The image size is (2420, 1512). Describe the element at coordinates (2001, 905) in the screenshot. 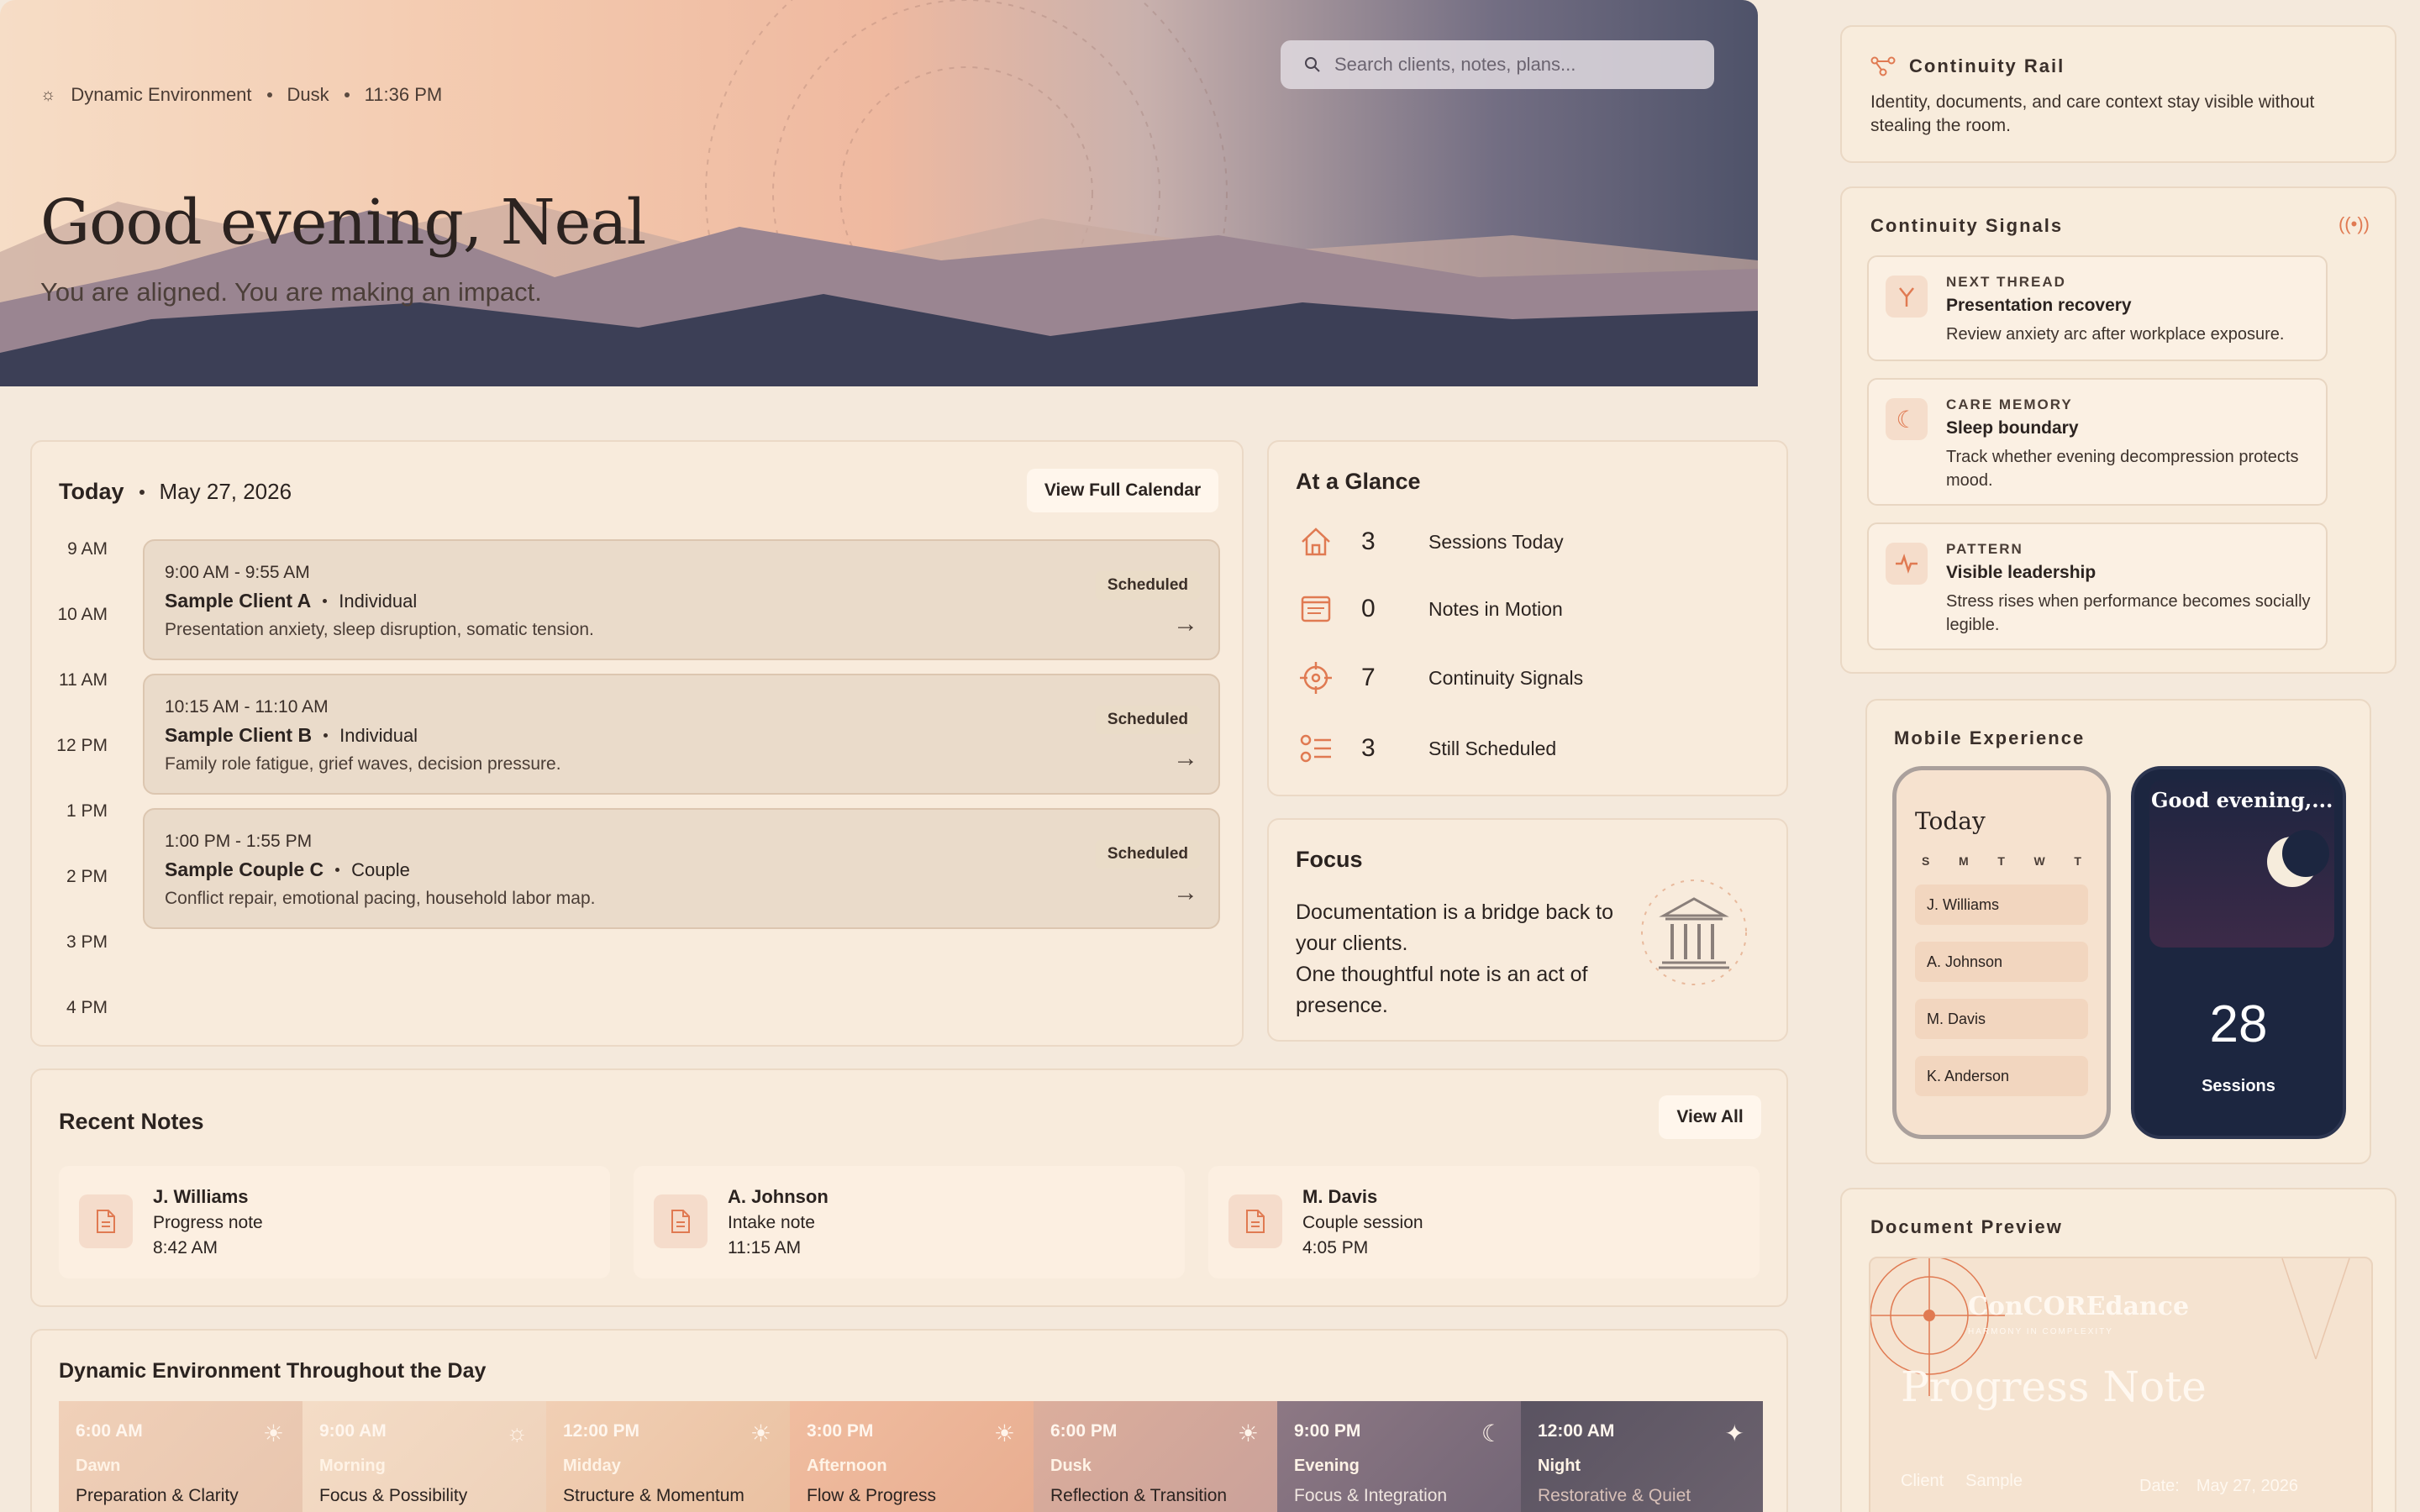

I see `phone-client-item: J. Williams` at that location.